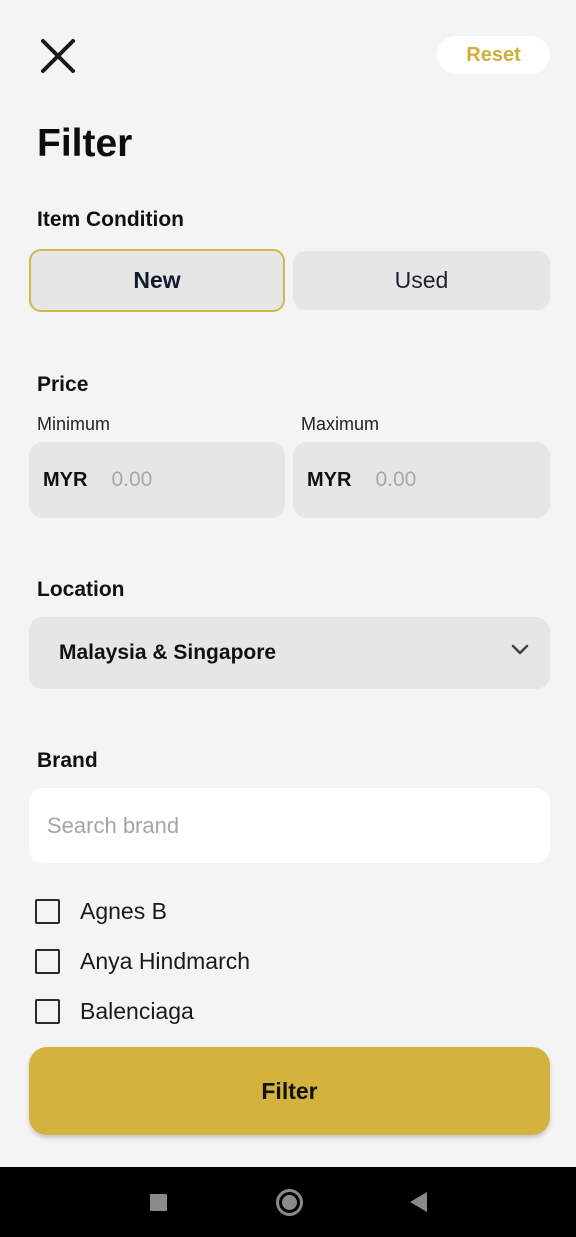  I want to click on price-minimum-input, so click(181, 480).